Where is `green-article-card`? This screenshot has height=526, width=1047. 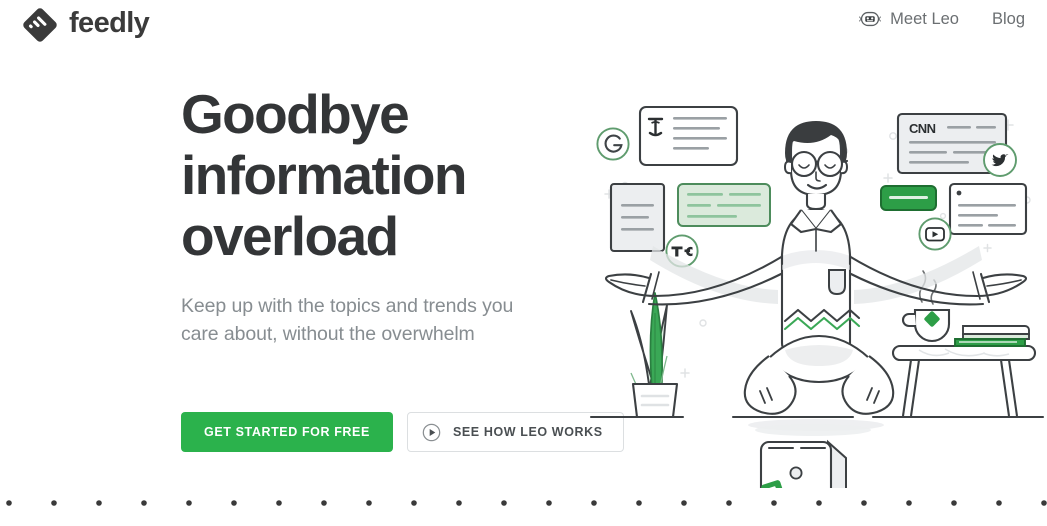 green-article-card is located at coordinates (724, 205).